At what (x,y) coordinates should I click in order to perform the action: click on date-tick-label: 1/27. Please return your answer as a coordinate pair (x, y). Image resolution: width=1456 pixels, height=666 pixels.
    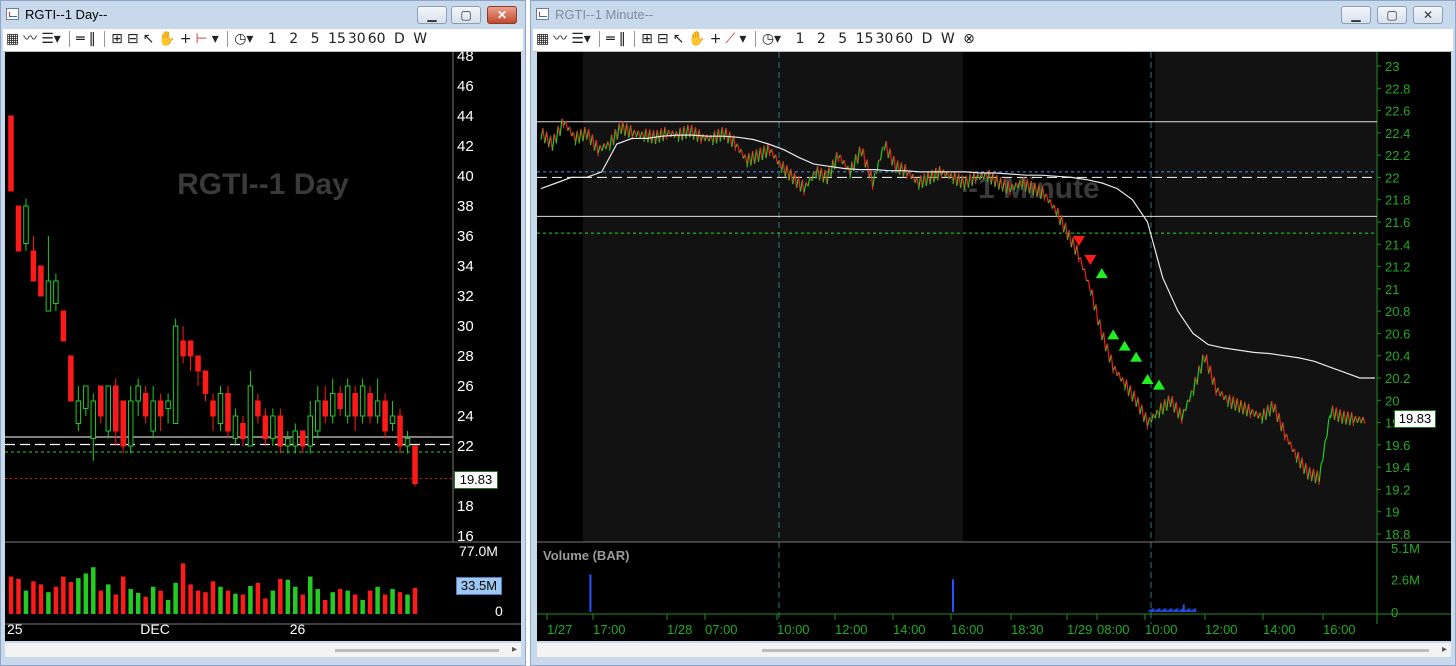
    Looking at the image, I should click on (559, 629).